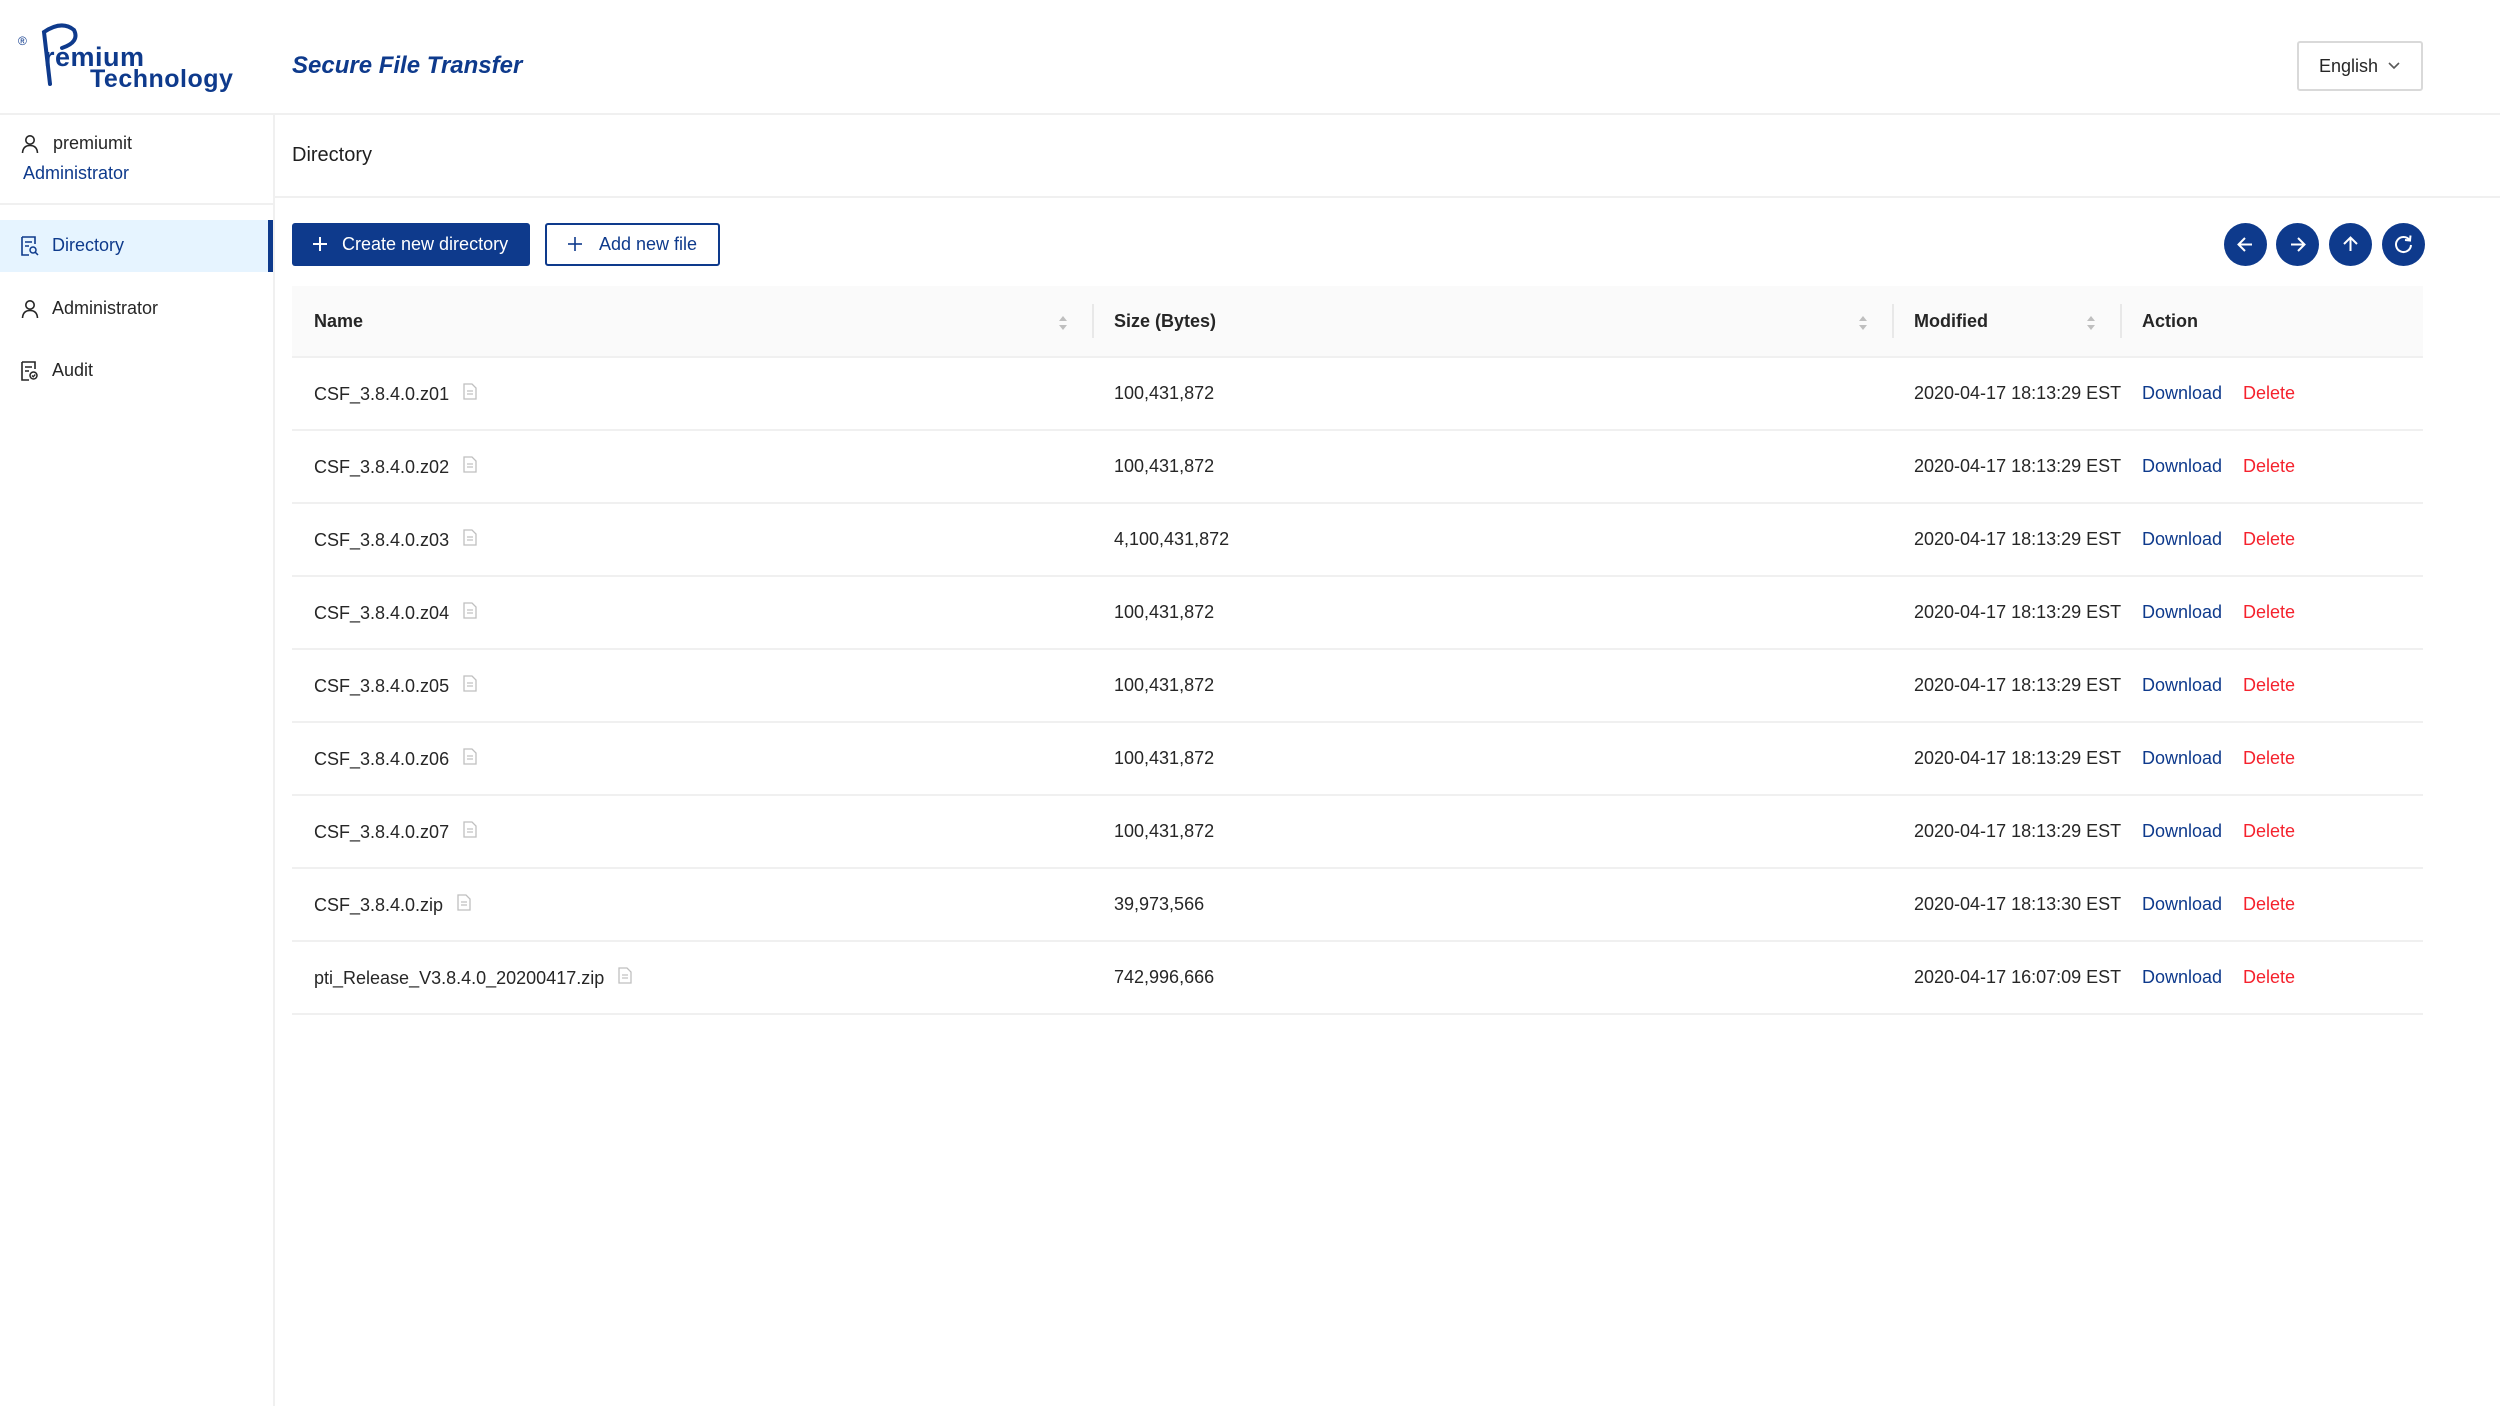 Image resolution: width=2500 pixels, height=1406 pixels. Describe the element at coordinates (1172, 539) in the screenshot. I see `file-size: 4,100,431,872` at that location.